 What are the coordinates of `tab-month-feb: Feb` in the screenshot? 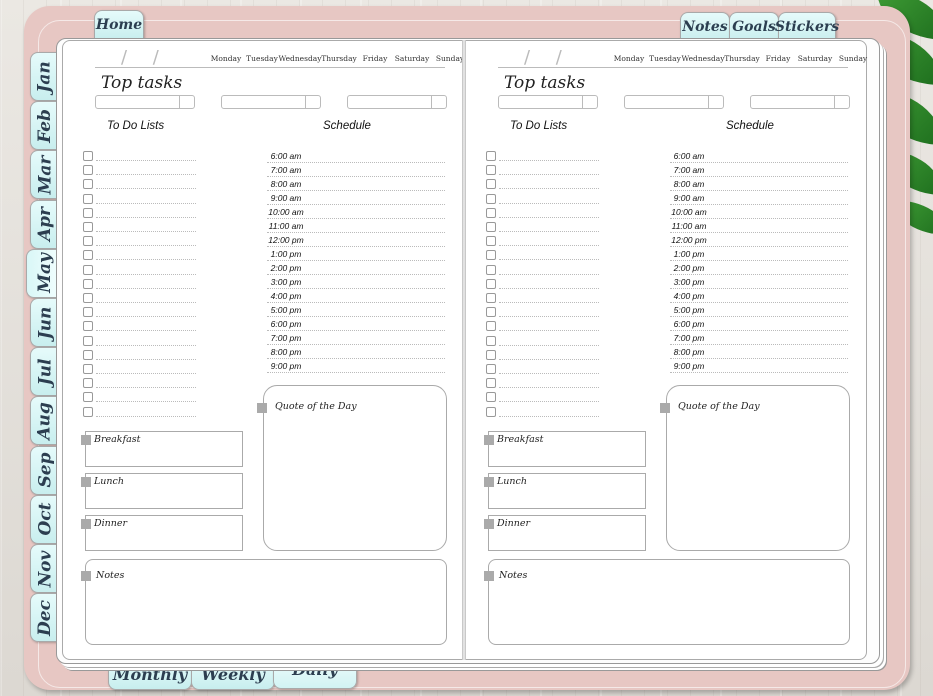 It's located at (44, 126).